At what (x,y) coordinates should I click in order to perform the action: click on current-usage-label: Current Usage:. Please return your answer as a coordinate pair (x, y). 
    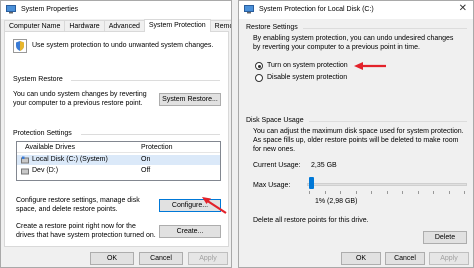
    Looking at the image, I should click on (277, 165).